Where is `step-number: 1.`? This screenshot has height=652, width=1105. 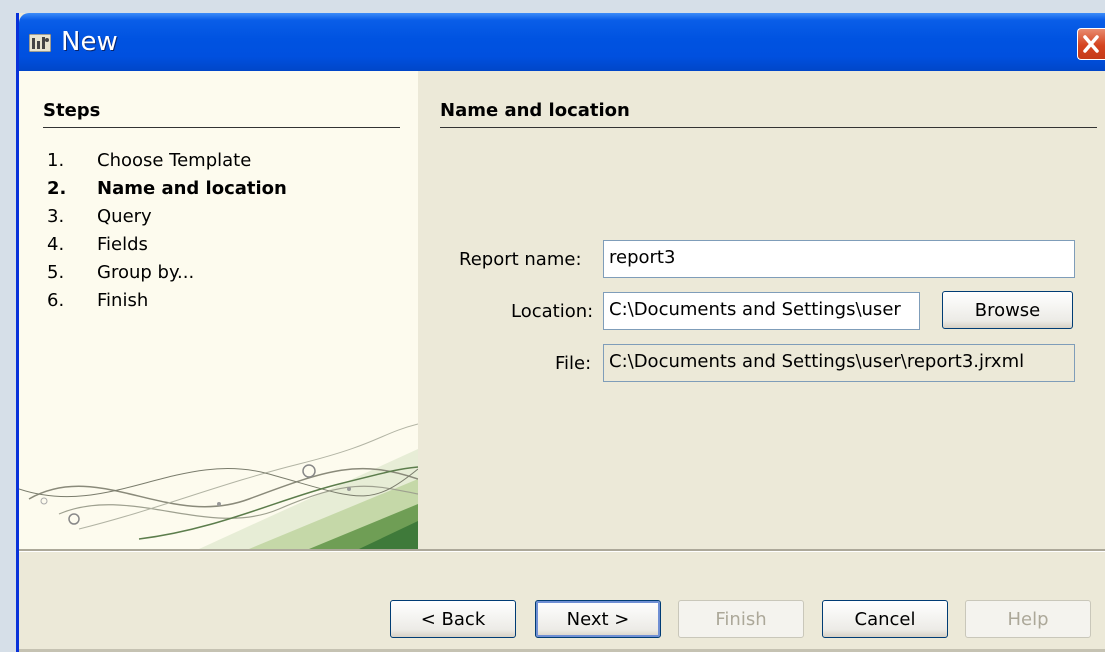
step-number: 1. is located at coordinates (56, 160).